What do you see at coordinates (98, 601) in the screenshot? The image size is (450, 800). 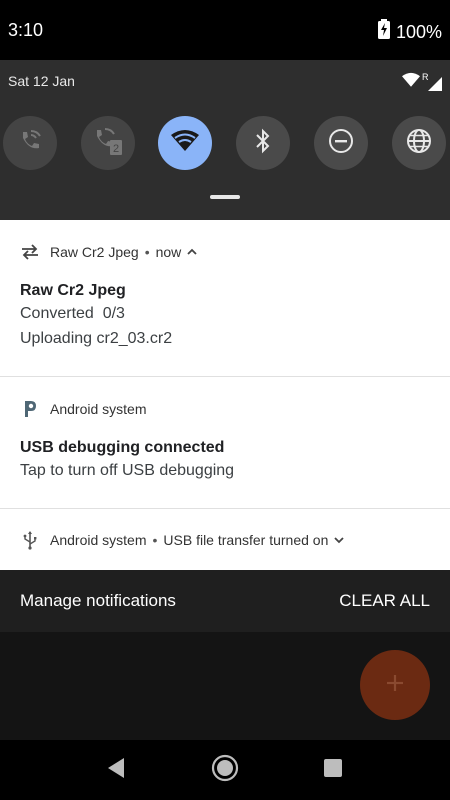 I see `manage-notifications-button: Manage notifications` at bounding box center [98, 601].